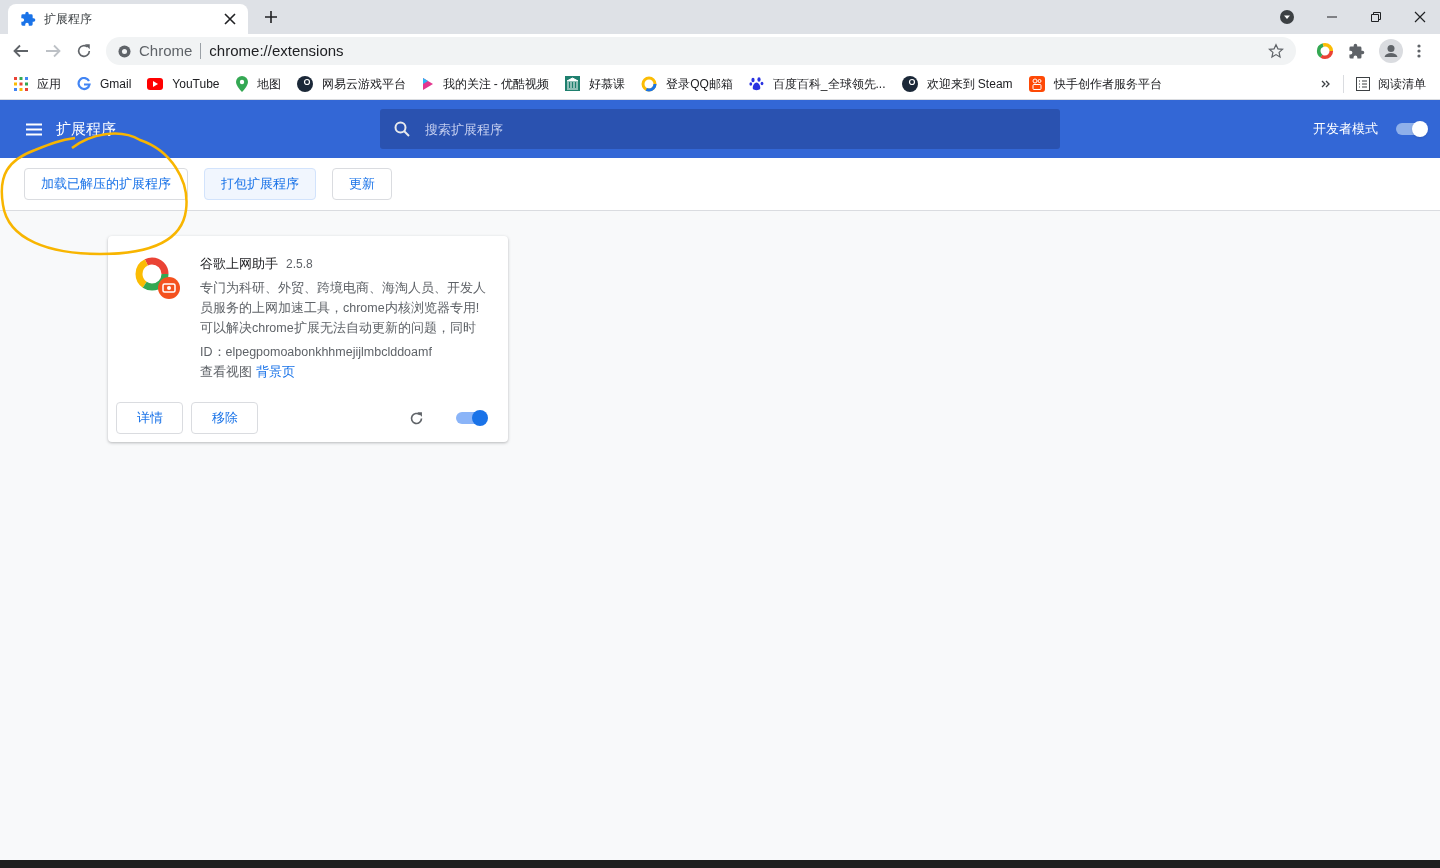  I want to click on extension-id: ID：elpegpomoabonkhhmejijlmbclddoamf, so click(316, 352).